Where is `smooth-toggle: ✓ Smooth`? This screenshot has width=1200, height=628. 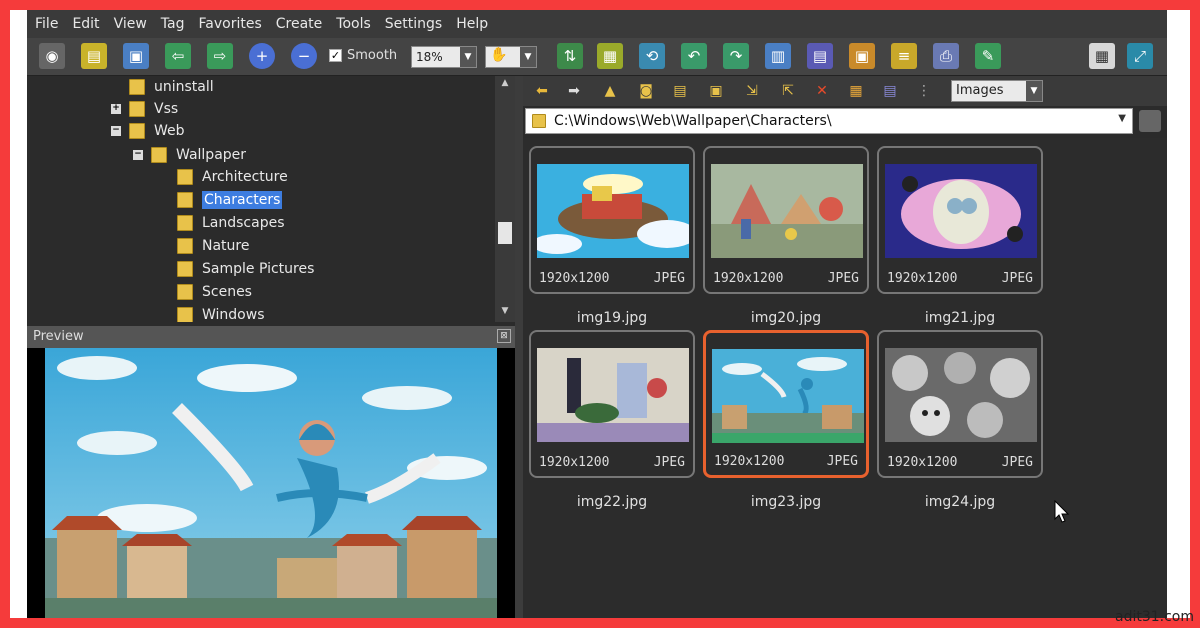 smooth-toggle: ✓ Smooth is located at coordinates (363, 55).